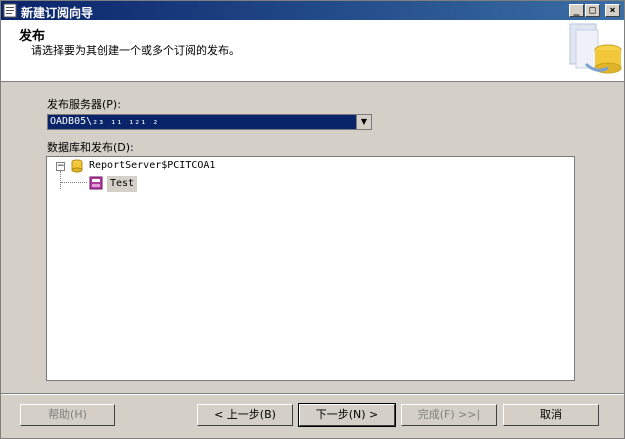 This screenshot has width=625, height=439. Describe the element at coordinates (592, 10) in the screenshot. I see `maximize-button: □` at that location.